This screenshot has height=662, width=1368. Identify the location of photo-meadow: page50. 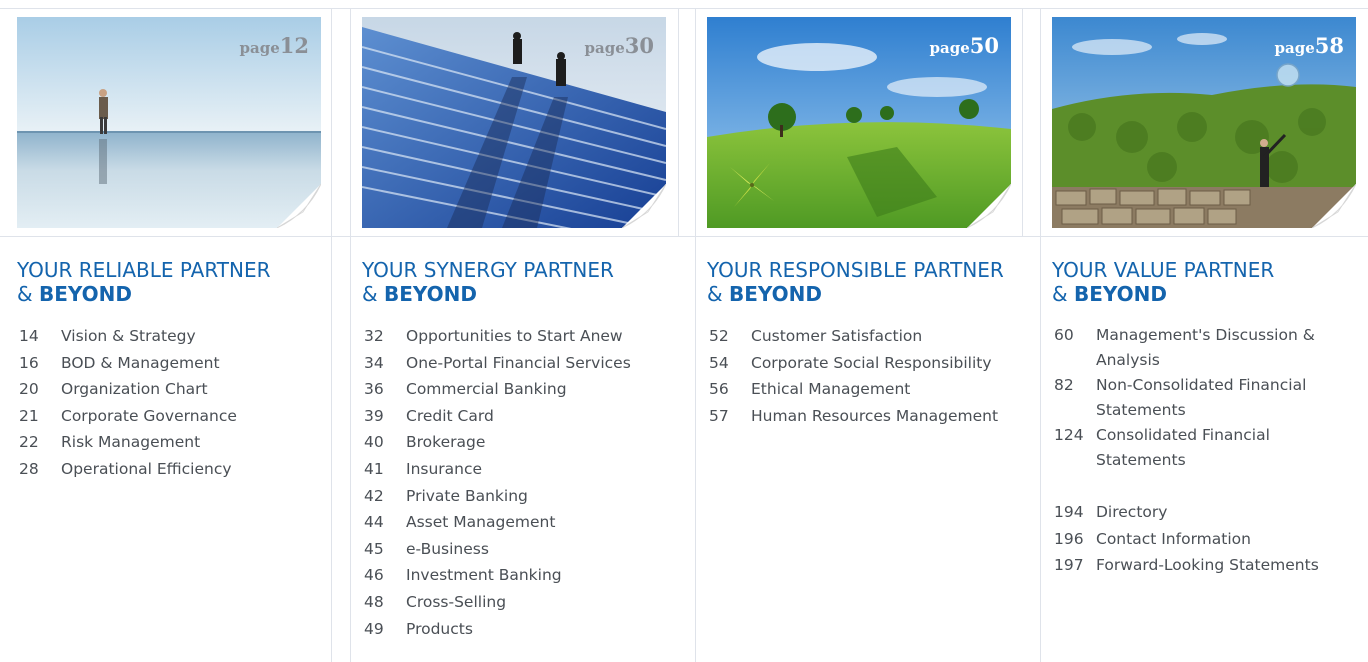
(859, 122).